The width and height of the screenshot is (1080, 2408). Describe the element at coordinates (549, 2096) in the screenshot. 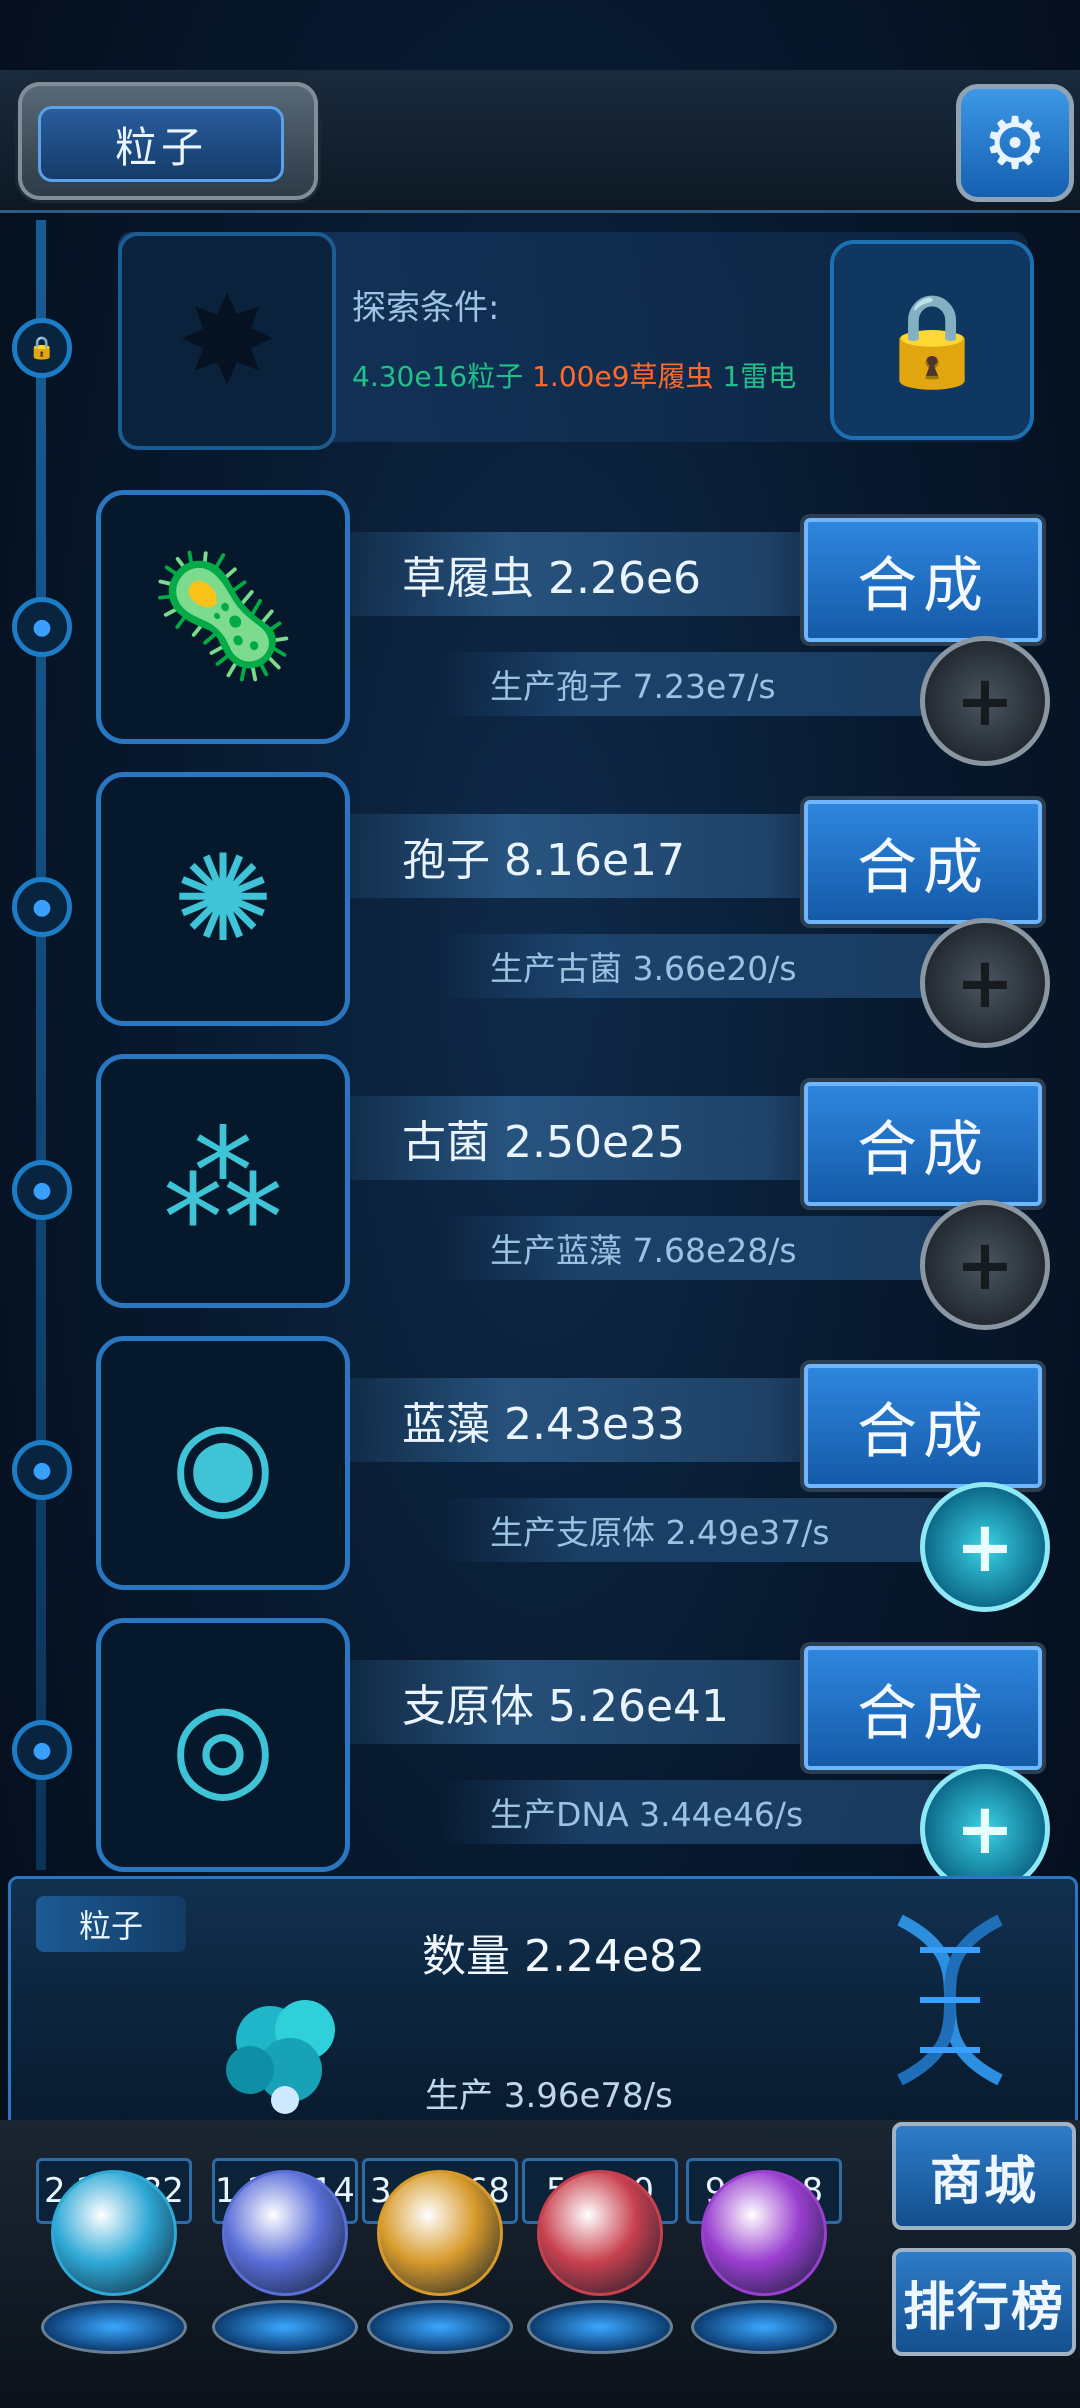

I see `particle-production: 生产 3.96e78/s` at that location.